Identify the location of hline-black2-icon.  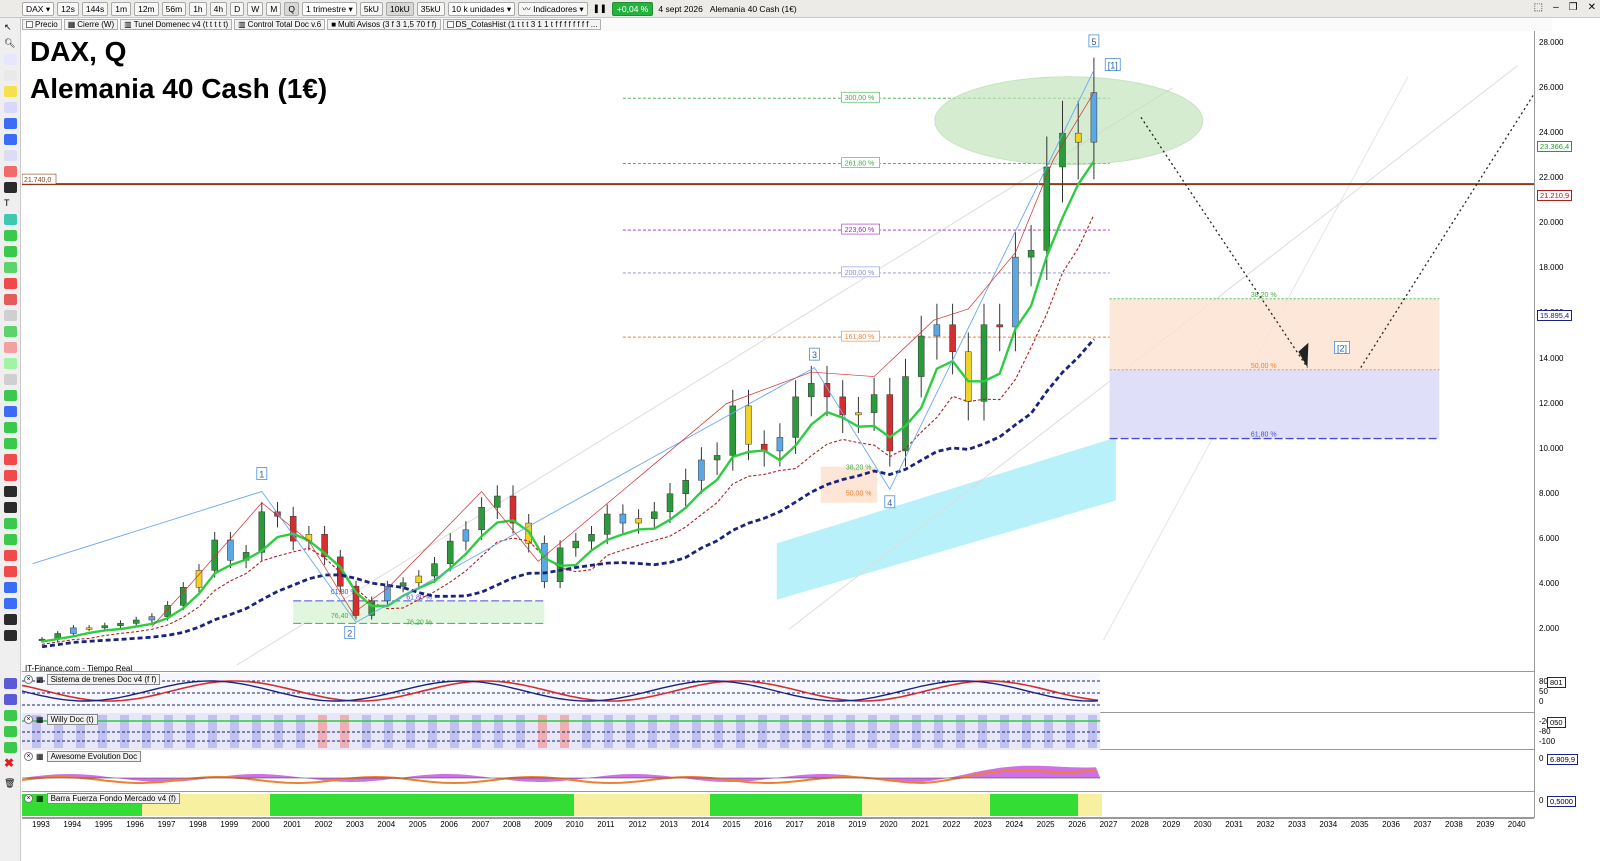
(10, 635).